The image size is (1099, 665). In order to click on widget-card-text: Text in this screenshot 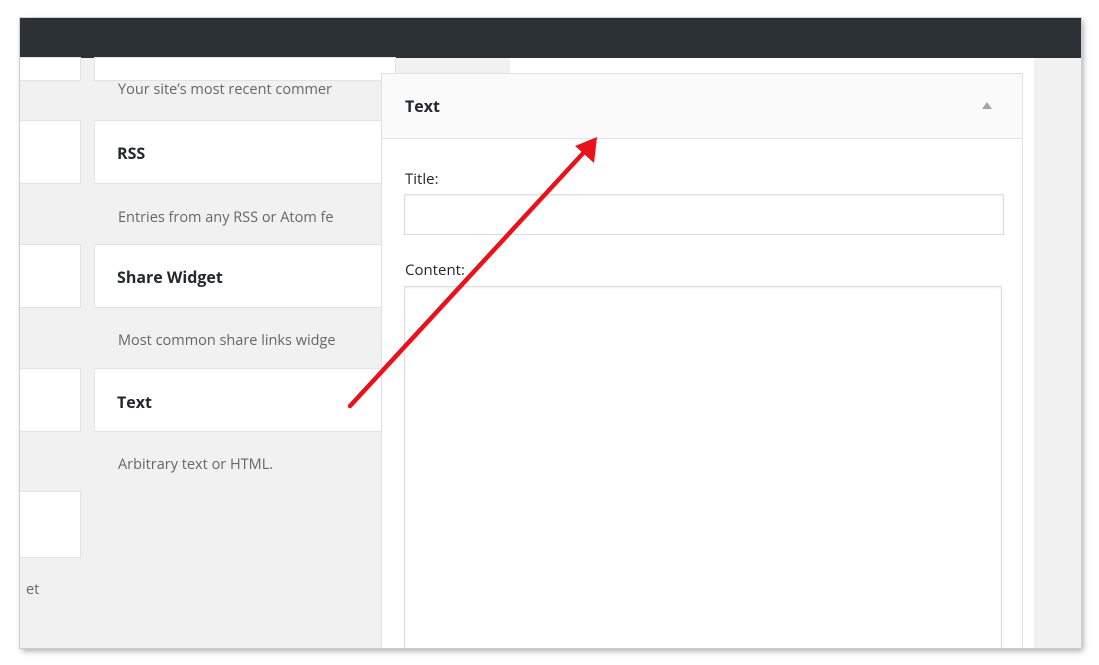, I will do `click(245, 400)`.